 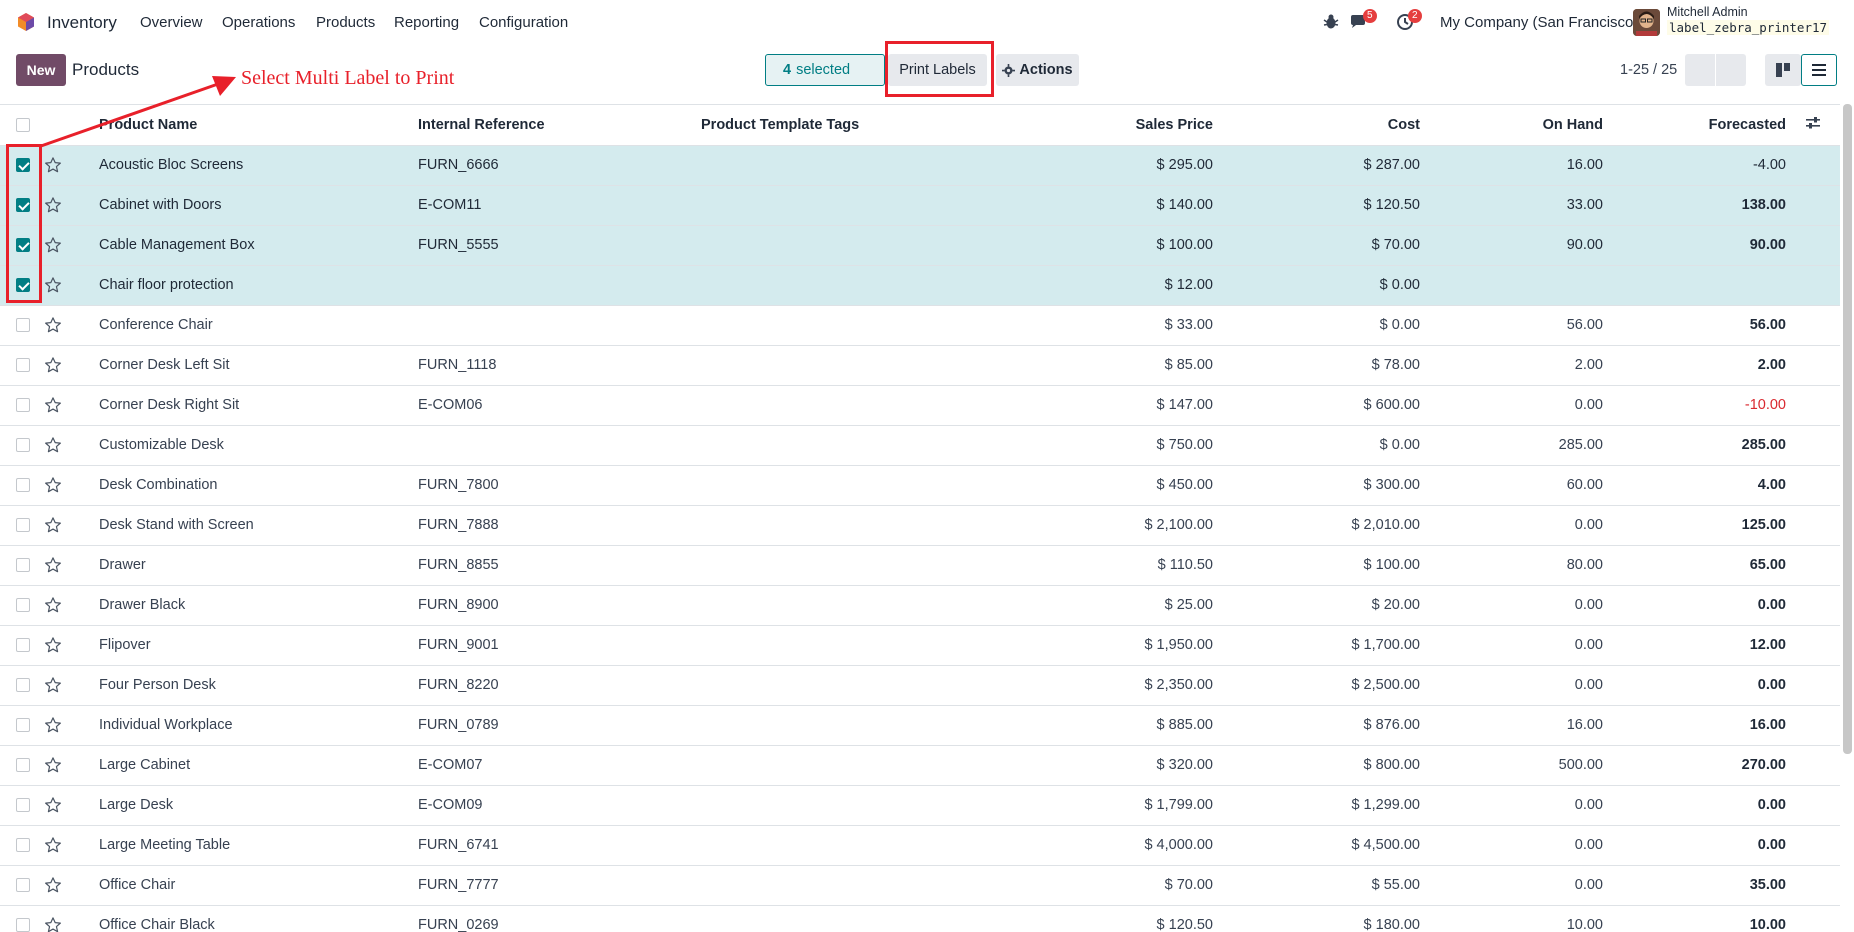 I want to click on company-switcher: My Company (San Francisco), so click(x=1539, y=22).